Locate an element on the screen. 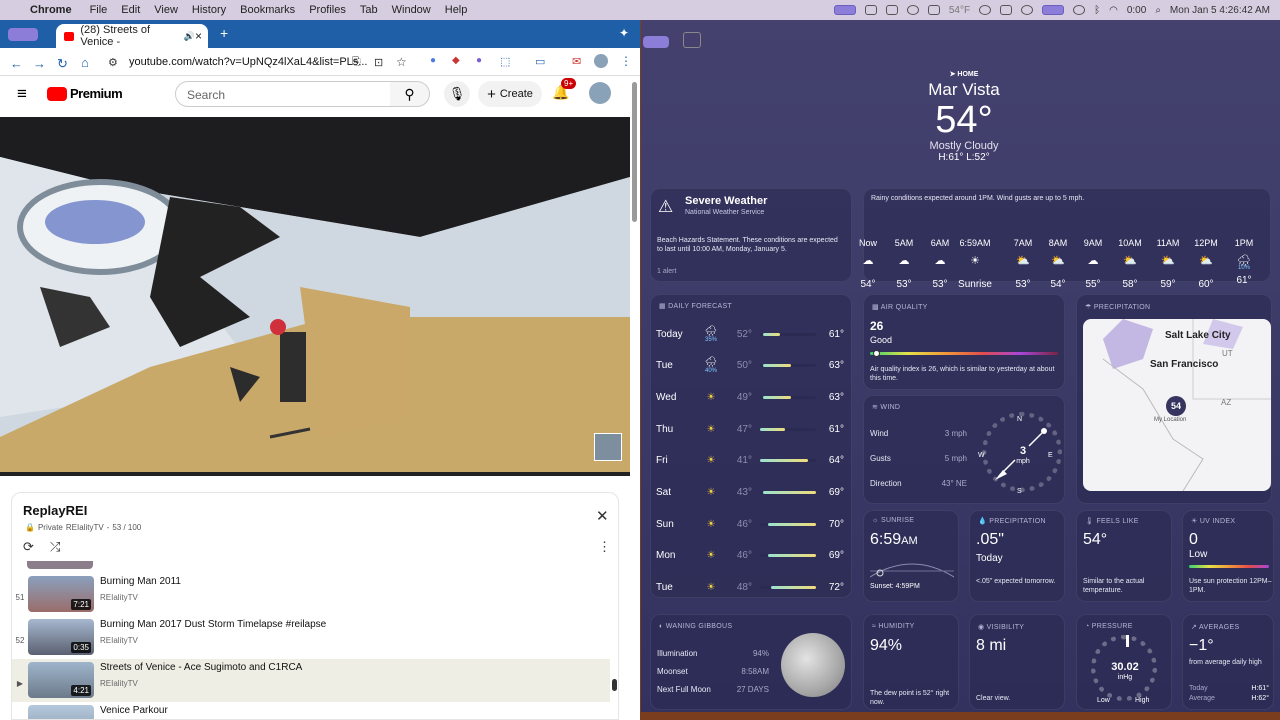 Image resolution: width=1280 pixels, height=720 pixels. layers-icon is located at coordinates (933, 10).